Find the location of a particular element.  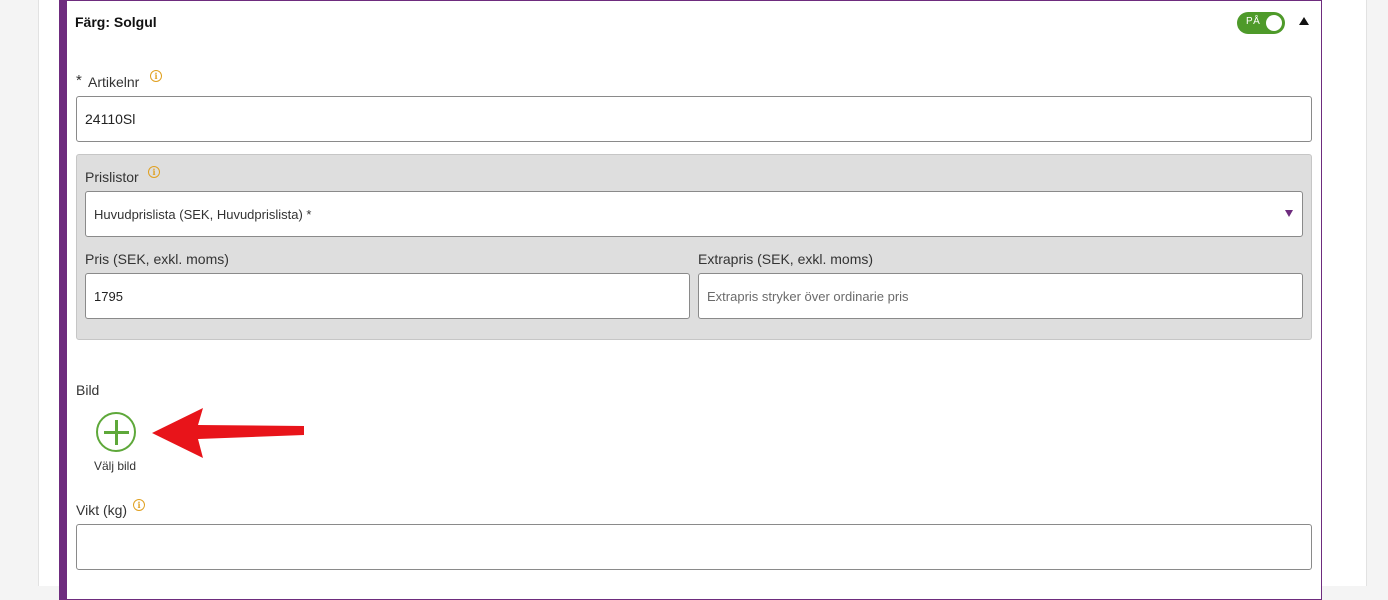

add-image-plus-icon is located at coordinates (116, 432).